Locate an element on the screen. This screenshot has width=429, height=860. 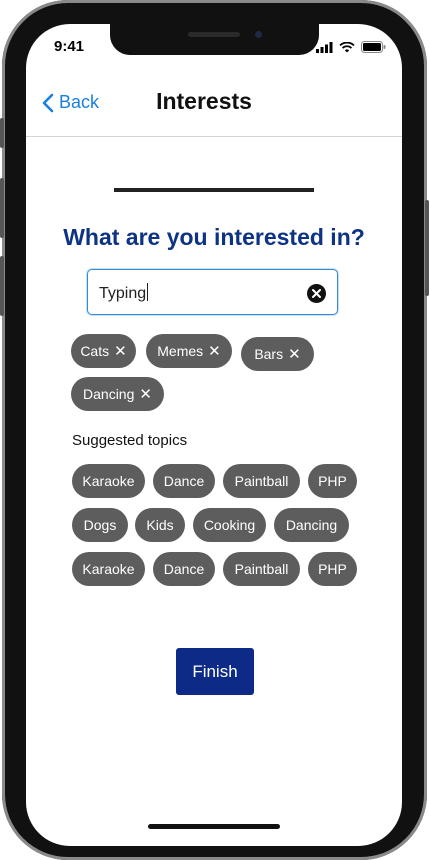
navigation-bar: Back Interests is located at coordinates (214, 105).